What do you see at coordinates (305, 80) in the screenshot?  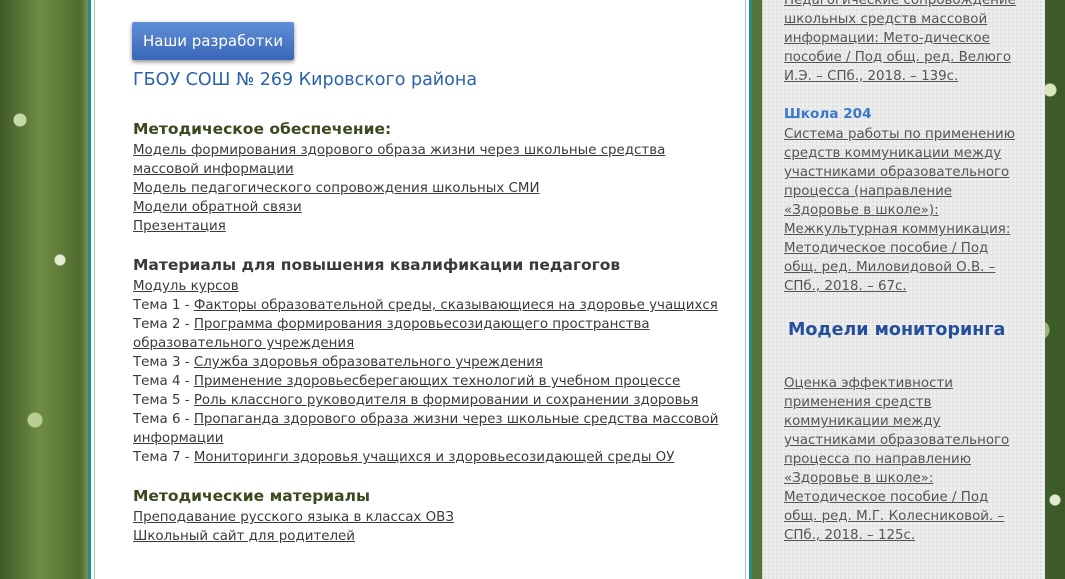 I see `school-title: ГБОУ СОШ № 269 Кировского района` at bounding box center [305, 80].